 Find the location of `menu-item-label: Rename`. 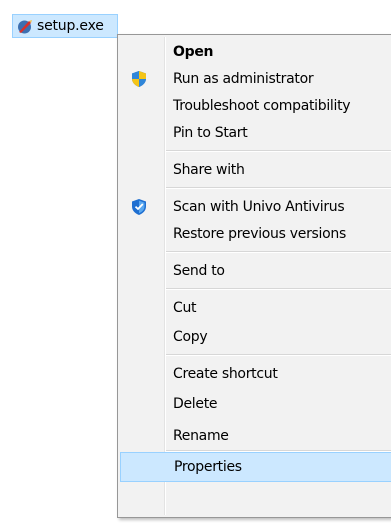

menu-item-label: Rename is located at coordinates (201, 435).